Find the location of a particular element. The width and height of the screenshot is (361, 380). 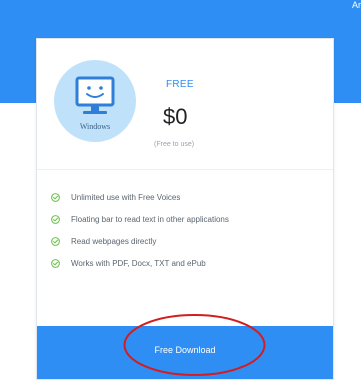

plan-note: (Free to use) is located at coordinates (174, 144).